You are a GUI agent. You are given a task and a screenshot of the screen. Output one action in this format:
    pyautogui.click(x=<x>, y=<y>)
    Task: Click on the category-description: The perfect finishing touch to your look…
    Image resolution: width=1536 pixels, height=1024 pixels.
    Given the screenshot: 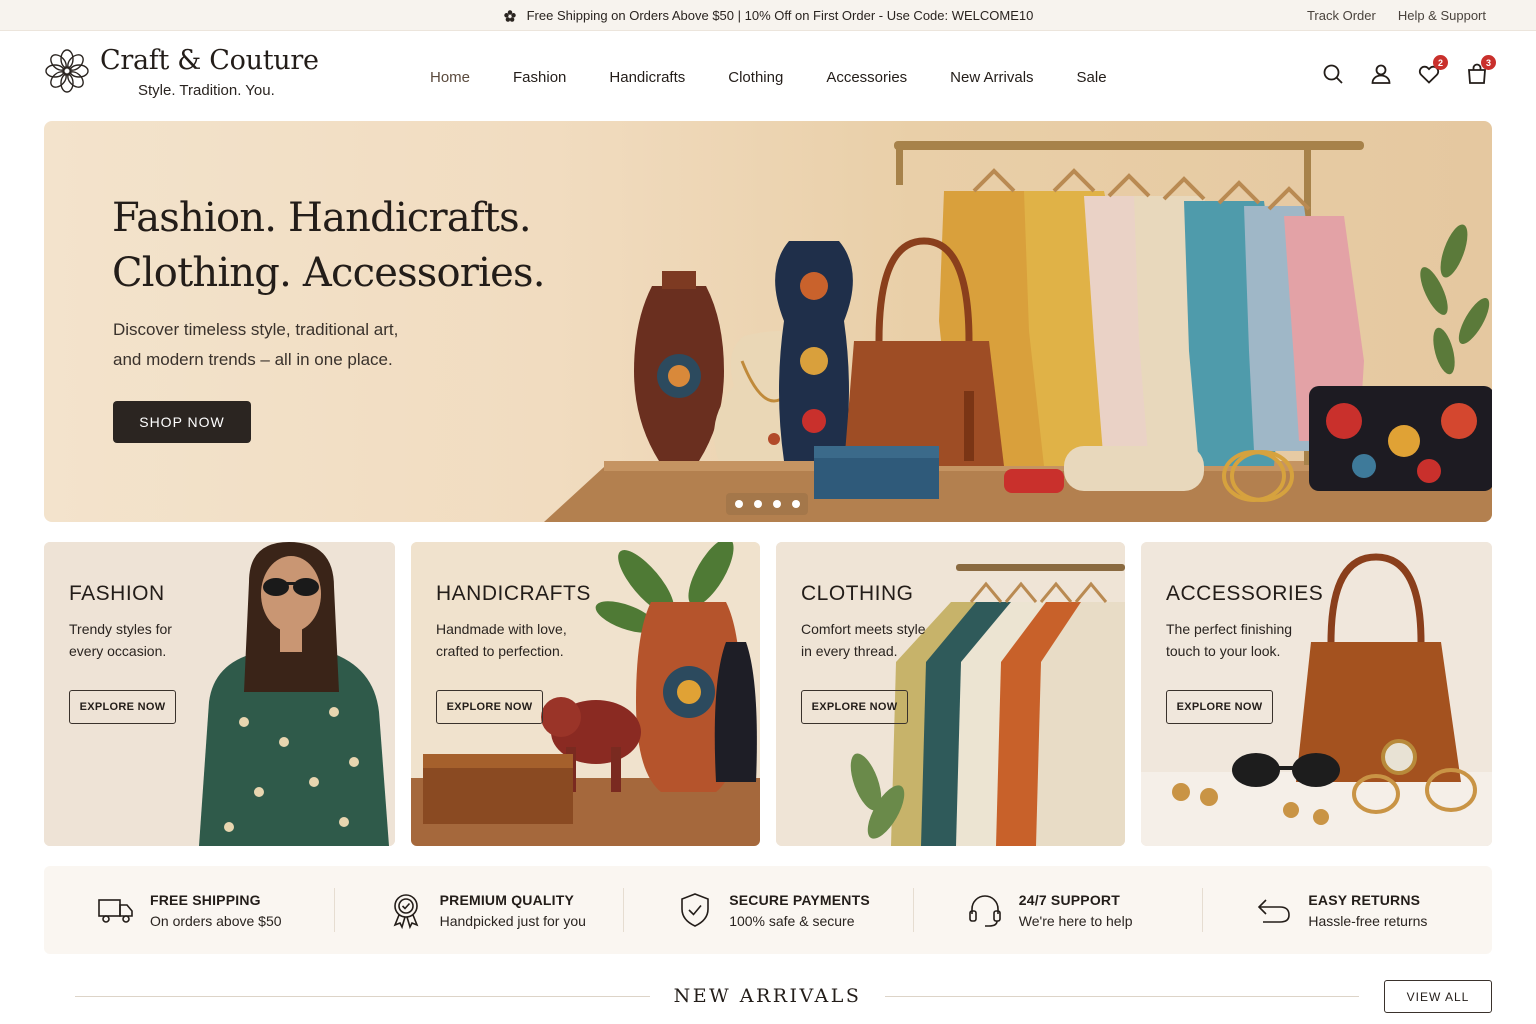 What is the action you would take?
    pyautogui.click(x=1241, y=640)
    